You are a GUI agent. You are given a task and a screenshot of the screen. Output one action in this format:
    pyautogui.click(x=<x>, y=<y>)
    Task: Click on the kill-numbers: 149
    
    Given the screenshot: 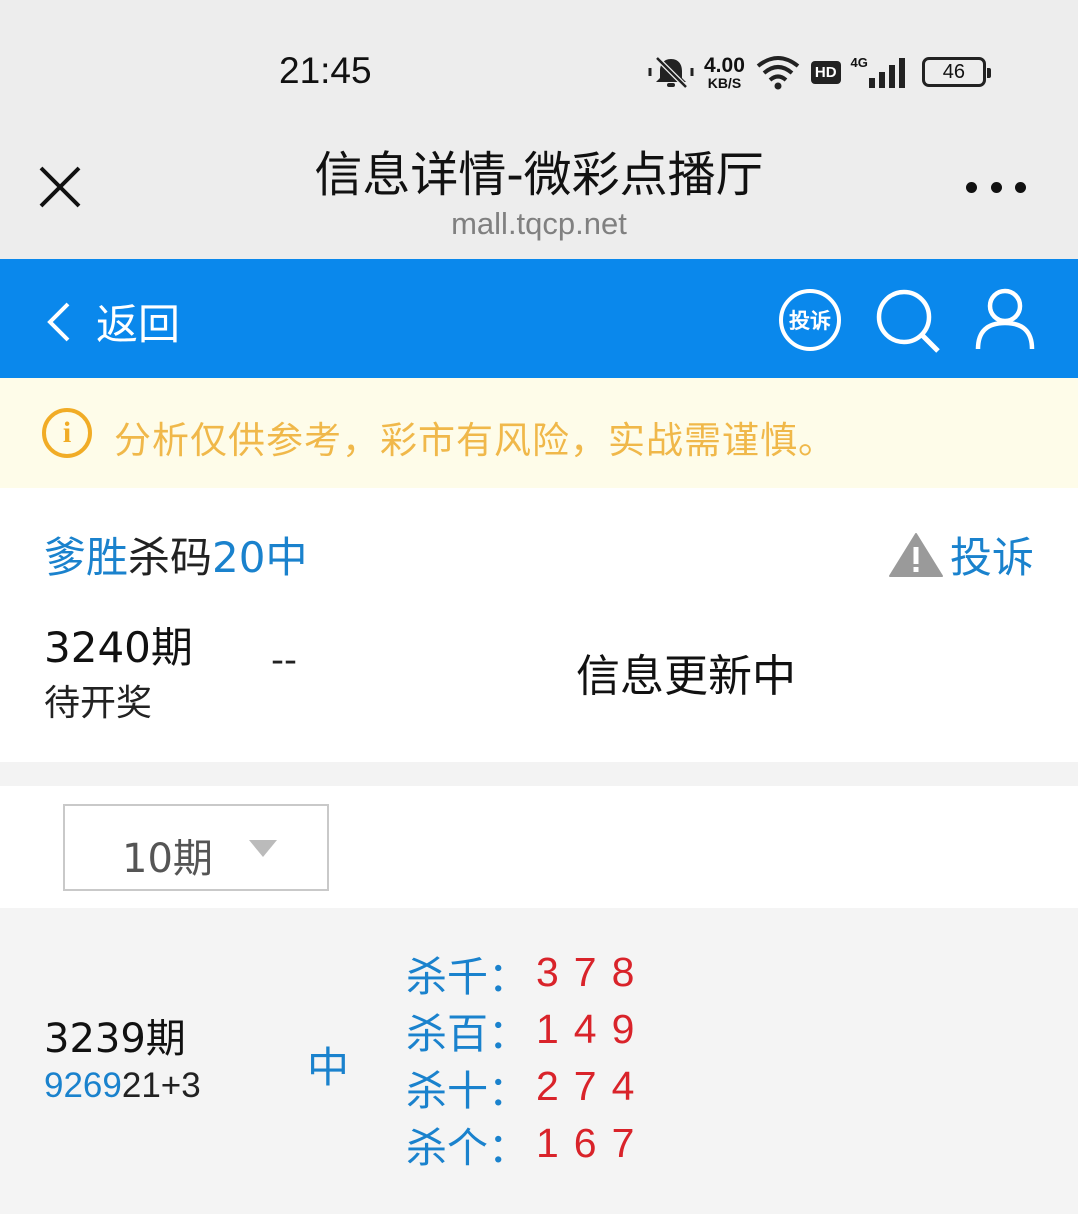 What is the action you would take?
    pyautogui.click(x=593, y=1029)
    